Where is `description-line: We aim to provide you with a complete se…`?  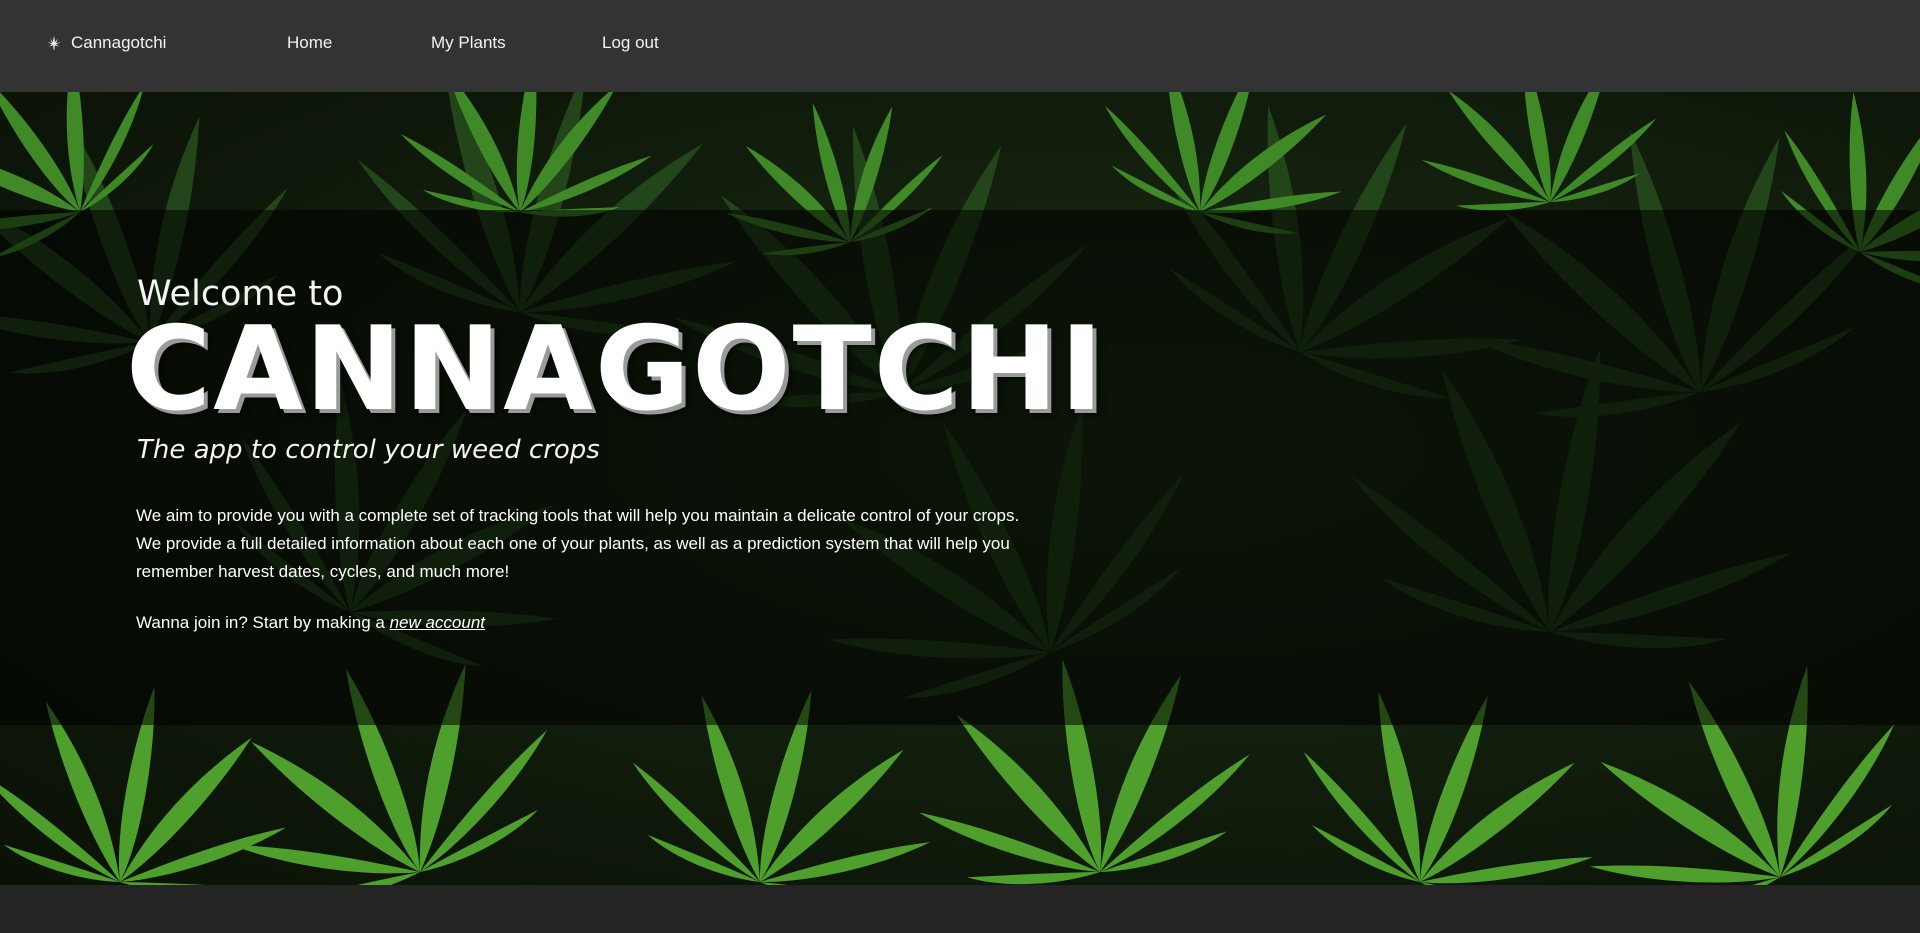
description-line: We aim to provide you with a complete se… is located at coordinates (578, 515).